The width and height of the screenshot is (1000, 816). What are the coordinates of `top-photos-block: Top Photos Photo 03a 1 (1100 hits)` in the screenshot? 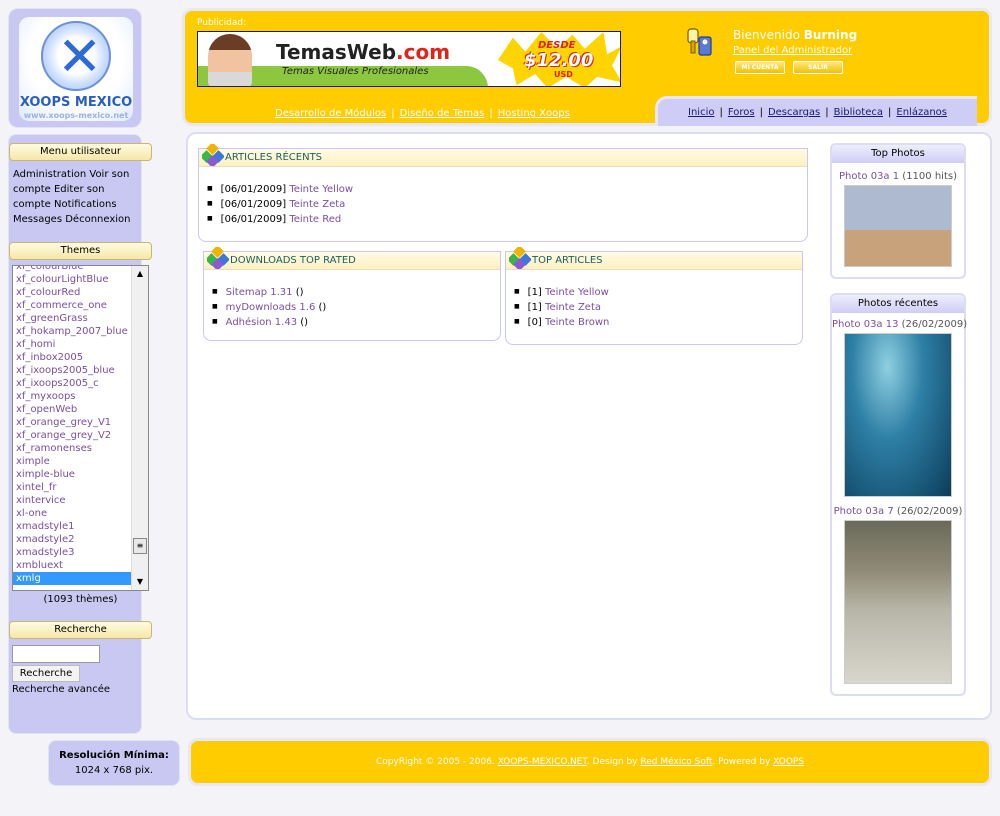 It's located at (898, 211).